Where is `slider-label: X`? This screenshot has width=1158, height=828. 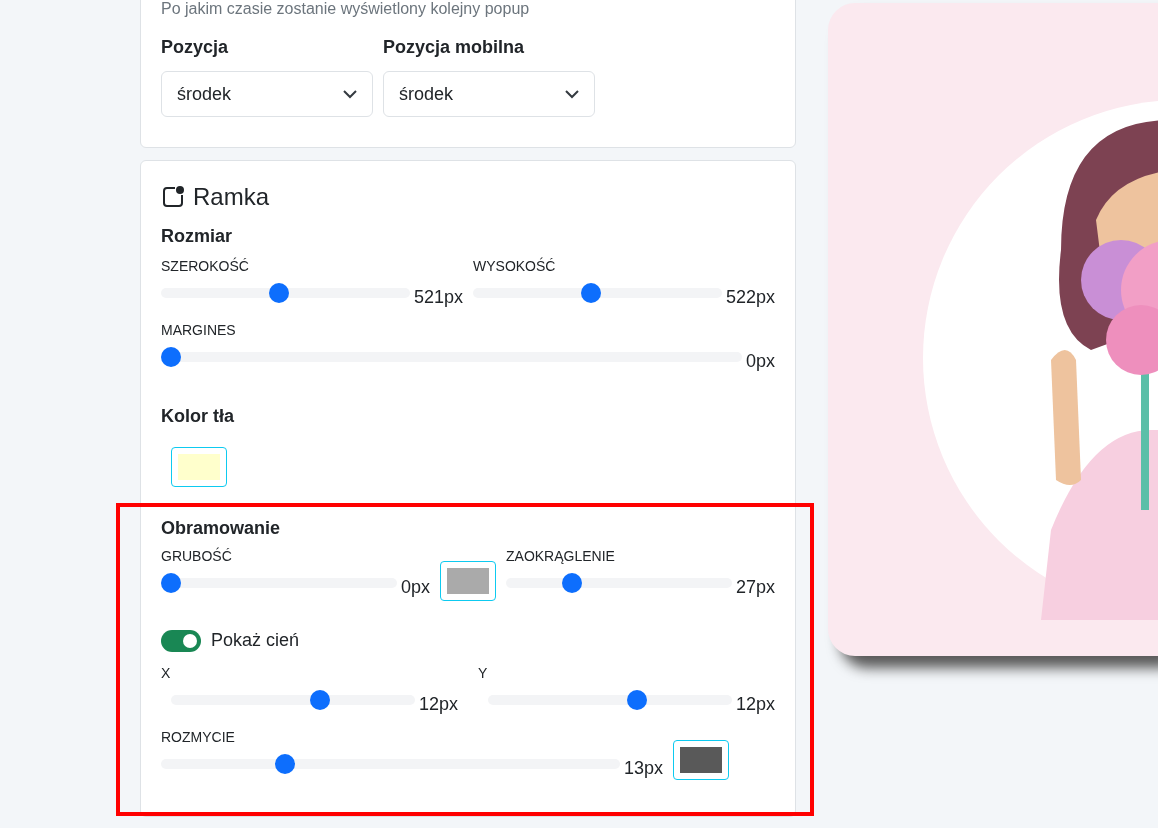 slider-label: X is located at coordinates (166, 673).